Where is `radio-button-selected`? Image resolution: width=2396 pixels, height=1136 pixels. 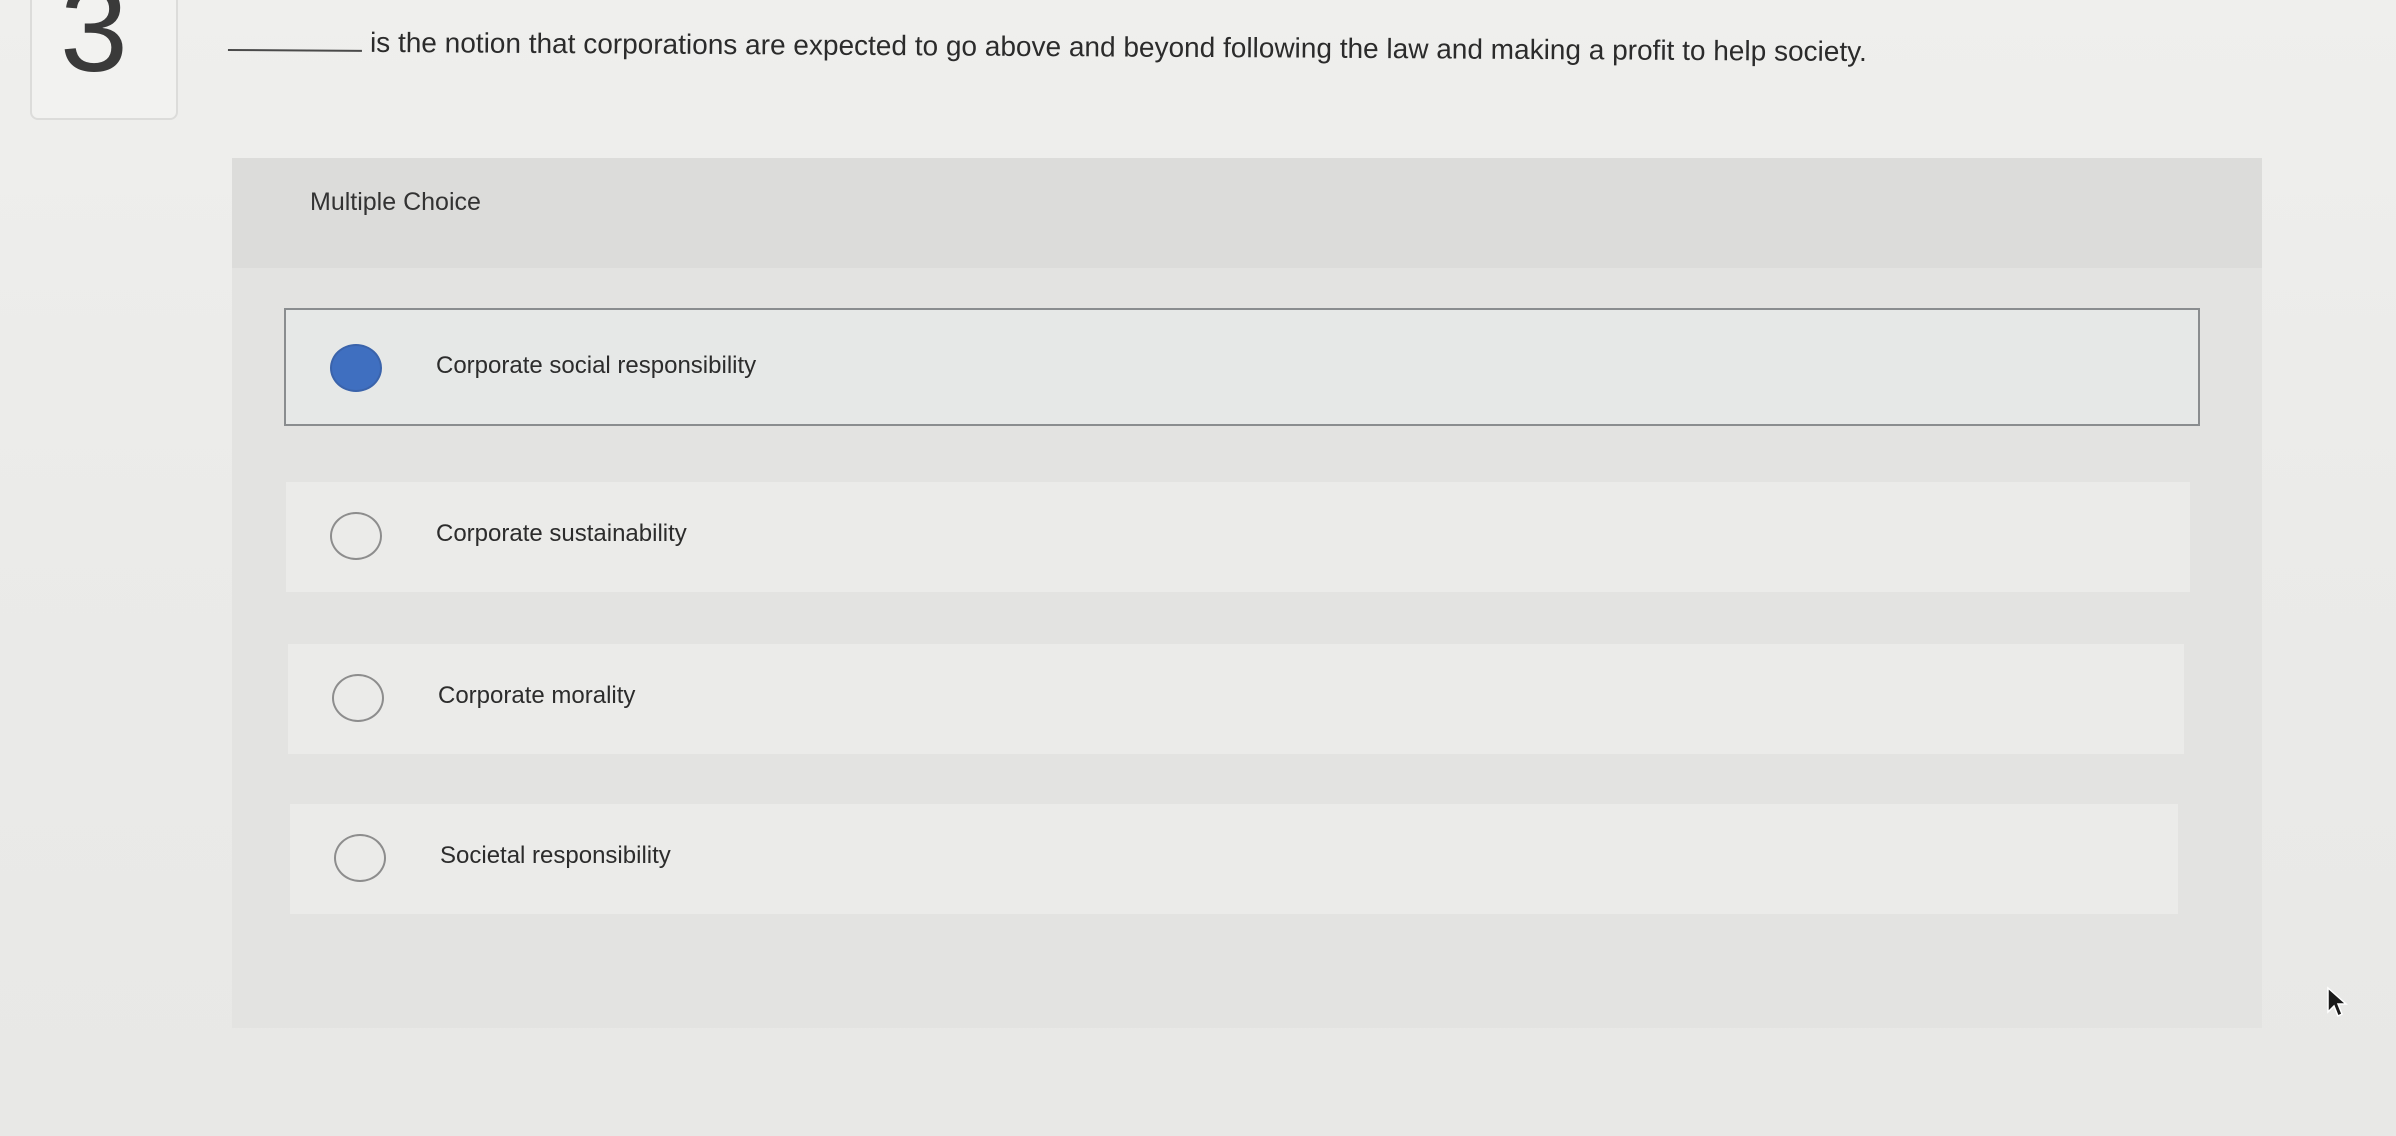
radio-button-selected is located at coordinates (356, 368).